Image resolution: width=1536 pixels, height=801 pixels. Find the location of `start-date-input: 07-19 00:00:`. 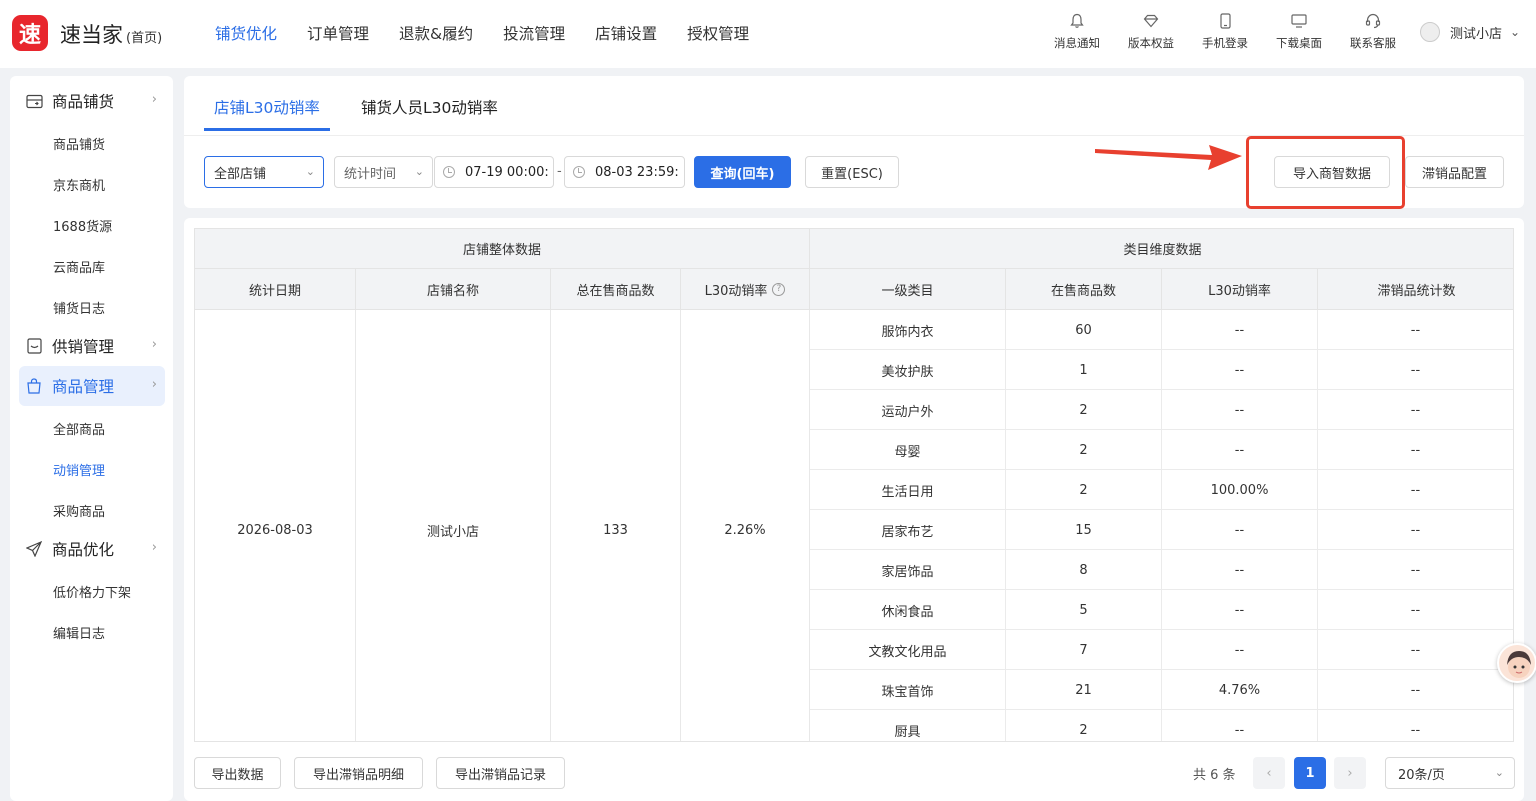

start-date-input: 07-19 00:00: is located at coordinates (494, 172).